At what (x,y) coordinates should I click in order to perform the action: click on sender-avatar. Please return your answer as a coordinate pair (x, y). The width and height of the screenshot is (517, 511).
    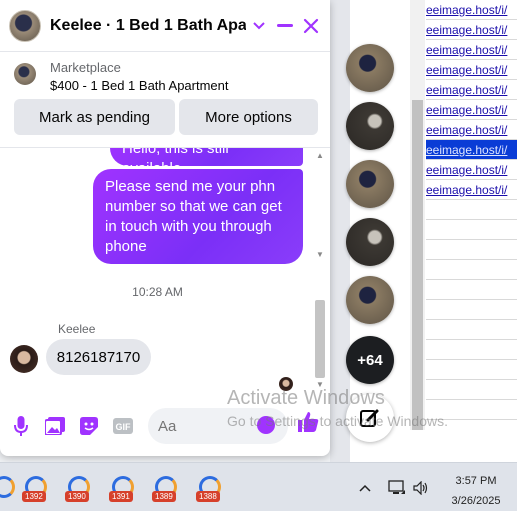
    Looking at the image, I should click on (24, 359).